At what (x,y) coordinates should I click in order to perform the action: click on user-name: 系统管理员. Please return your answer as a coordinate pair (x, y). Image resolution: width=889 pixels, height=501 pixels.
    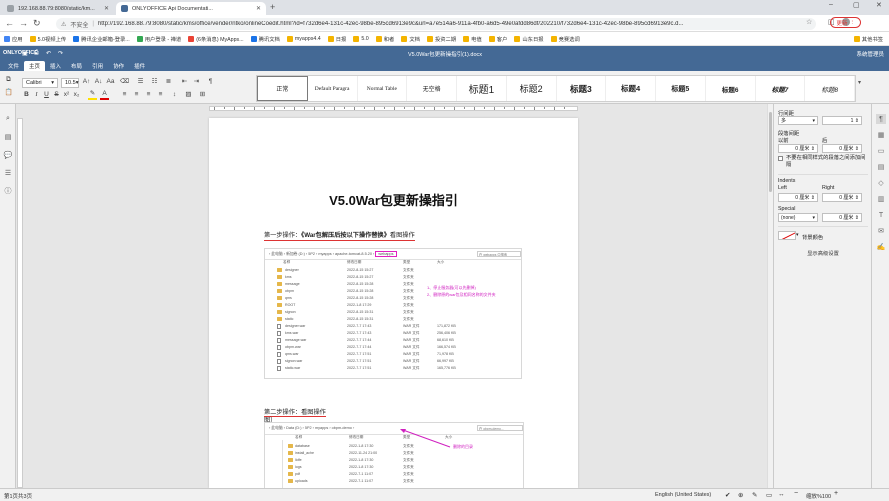
    Looking at the image, I should click on (870, 54).